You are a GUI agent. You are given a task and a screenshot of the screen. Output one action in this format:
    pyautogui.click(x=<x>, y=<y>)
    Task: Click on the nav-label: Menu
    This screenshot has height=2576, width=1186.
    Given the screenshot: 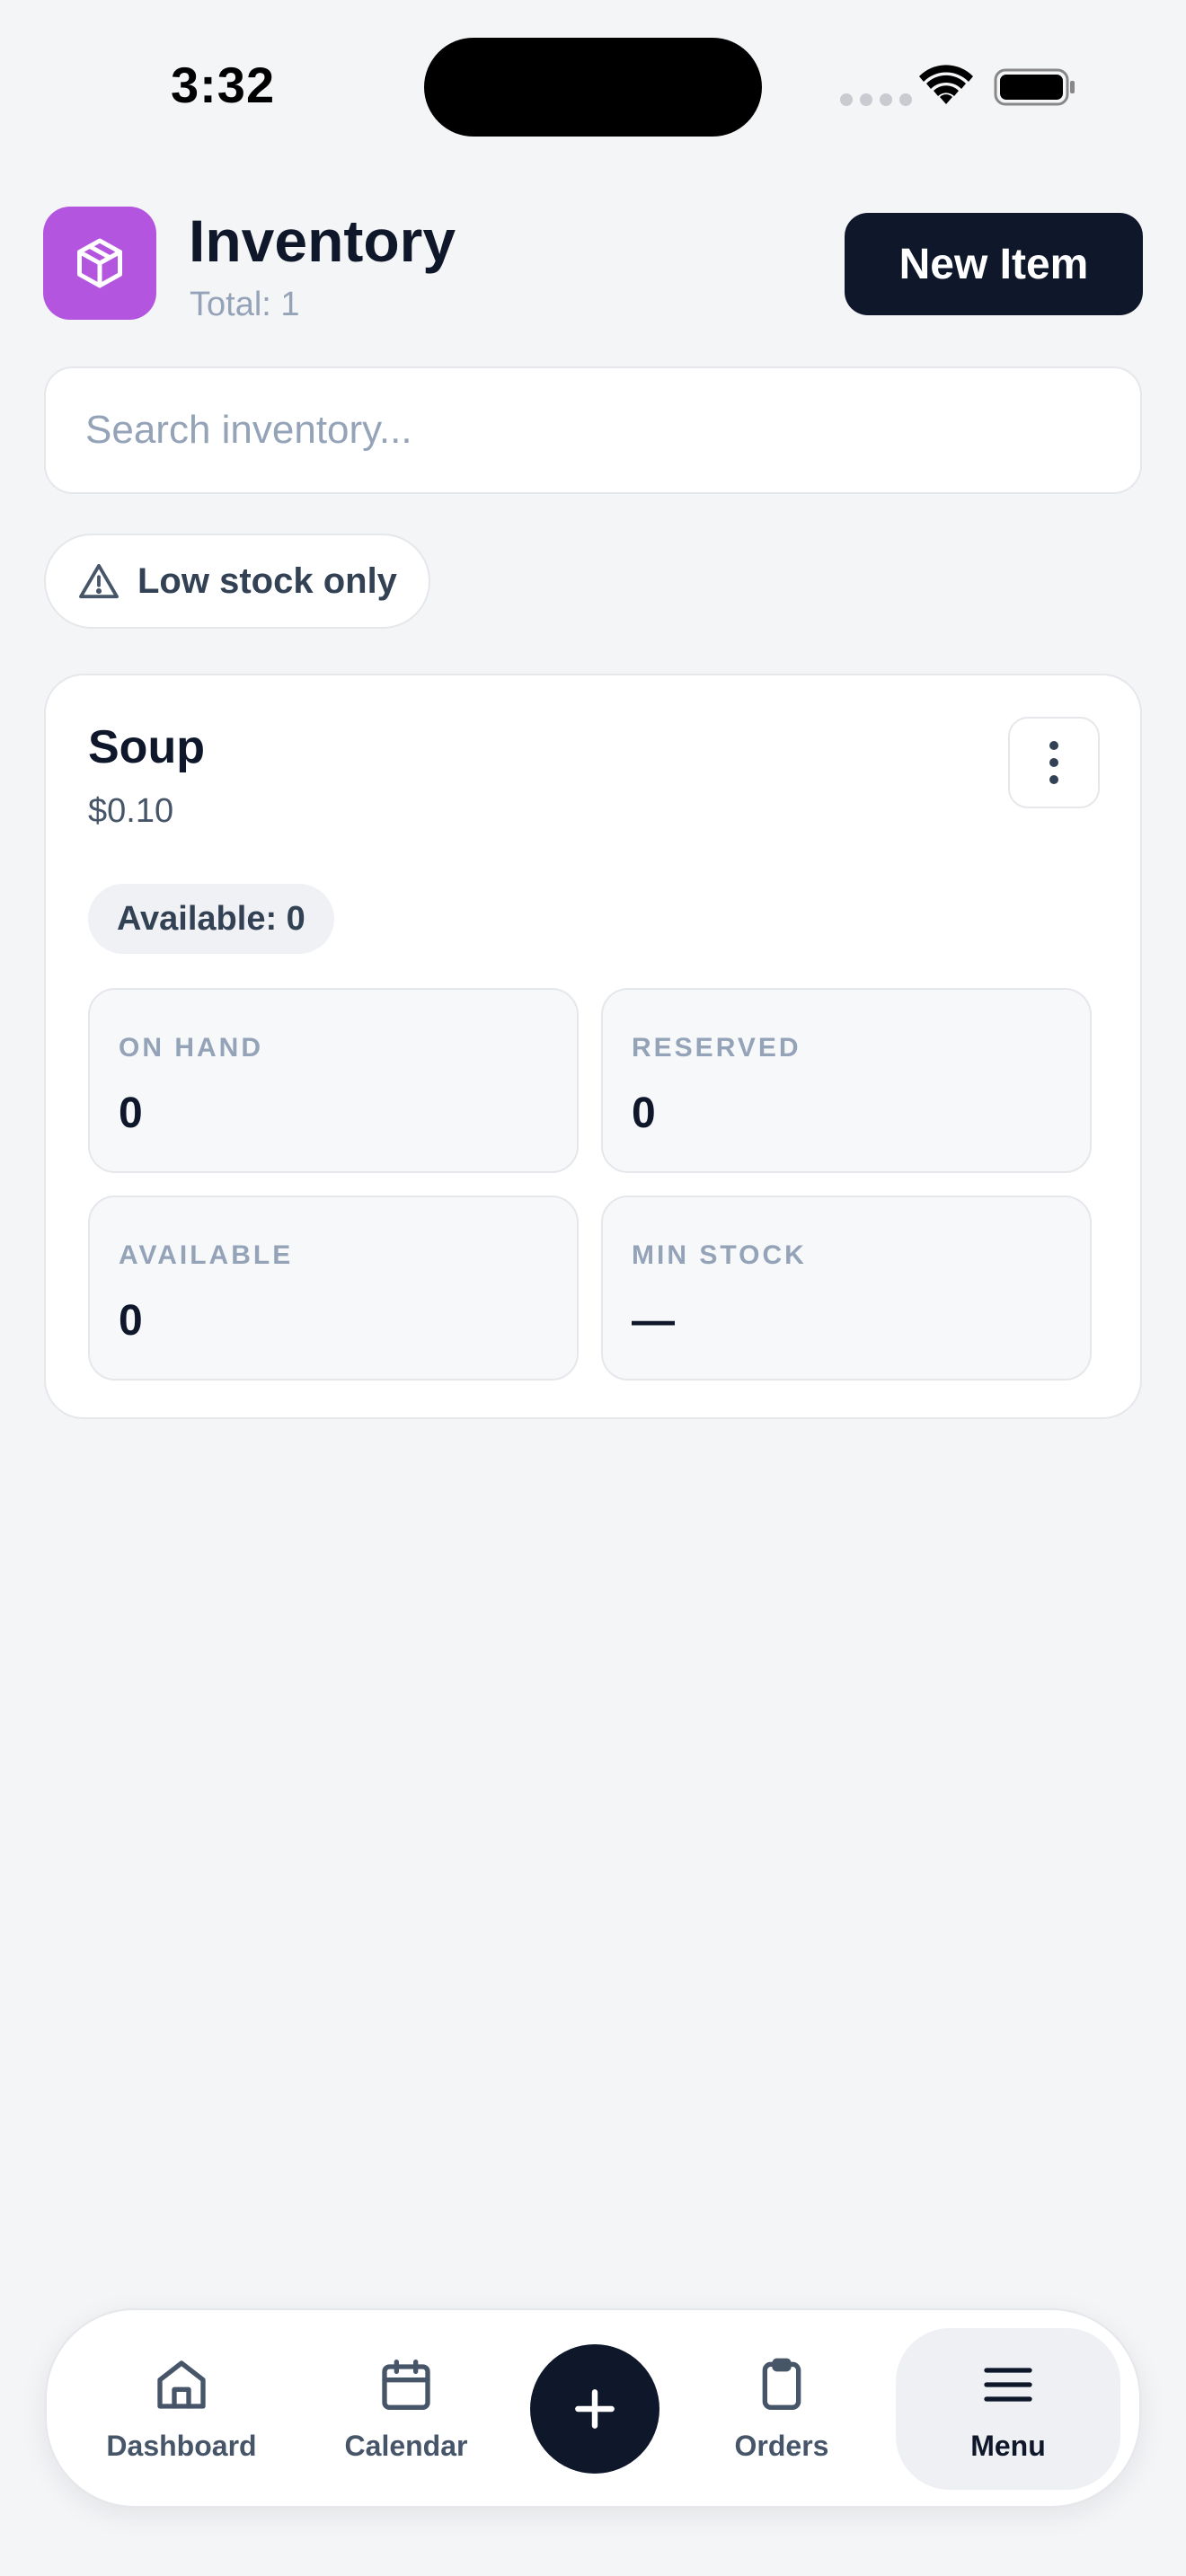 What is the action you would take?
    pyautogui.click(x=1008, y=2445)
    